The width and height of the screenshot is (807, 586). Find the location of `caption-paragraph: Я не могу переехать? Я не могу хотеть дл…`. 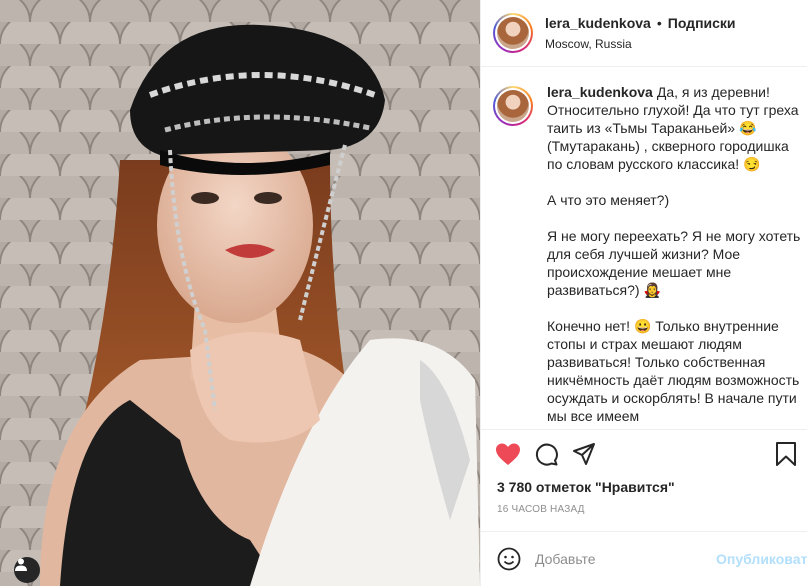

caption-paragraph: Я не могу переехать? Я не могу хотеть дл… is located at coordinates (674, 263).